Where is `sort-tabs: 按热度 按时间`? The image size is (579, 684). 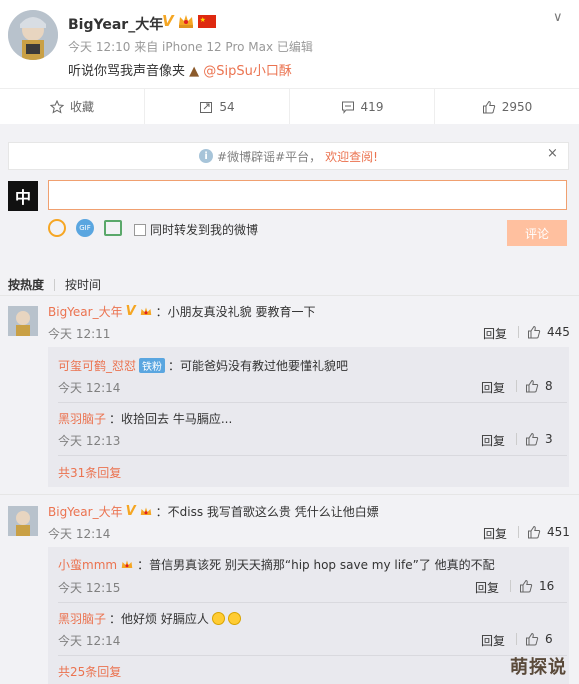
sort-tabs: 按热度 按时间 is located at coordinates (54, 284).